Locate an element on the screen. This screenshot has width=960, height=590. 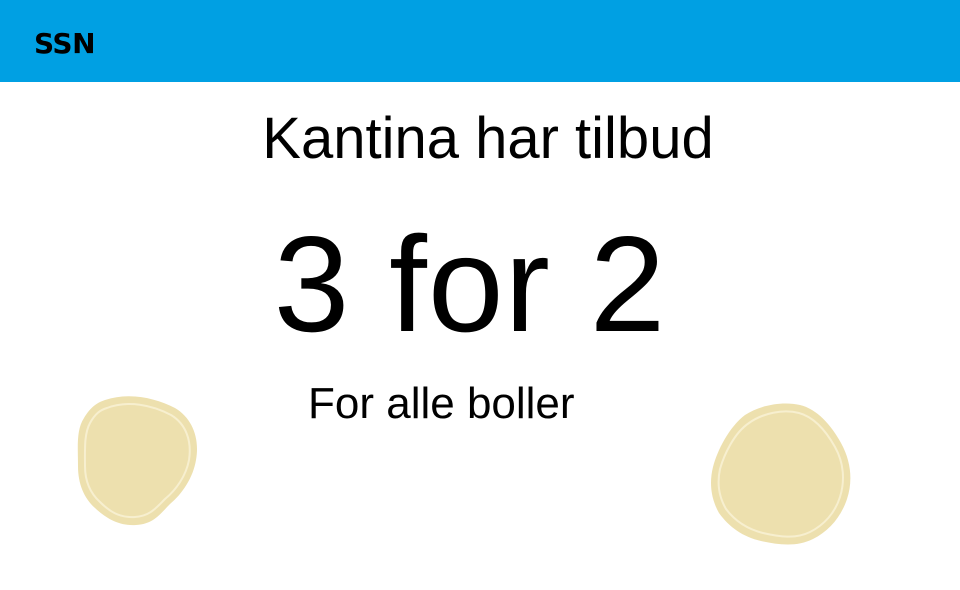
bun-right-body is located at coordinates (781, 474).